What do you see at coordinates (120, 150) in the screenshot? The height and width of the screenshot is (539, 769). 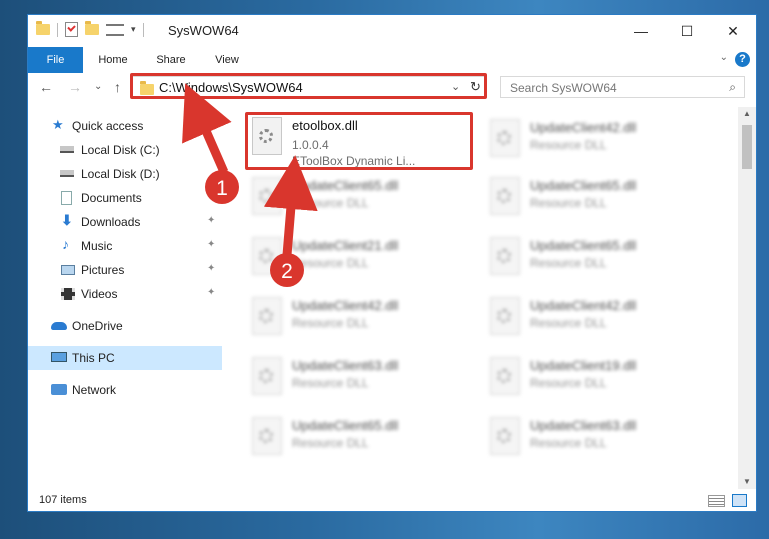 I see `sidebar-item-label: Local Disk (C:)` at bounding box center [120, 150].